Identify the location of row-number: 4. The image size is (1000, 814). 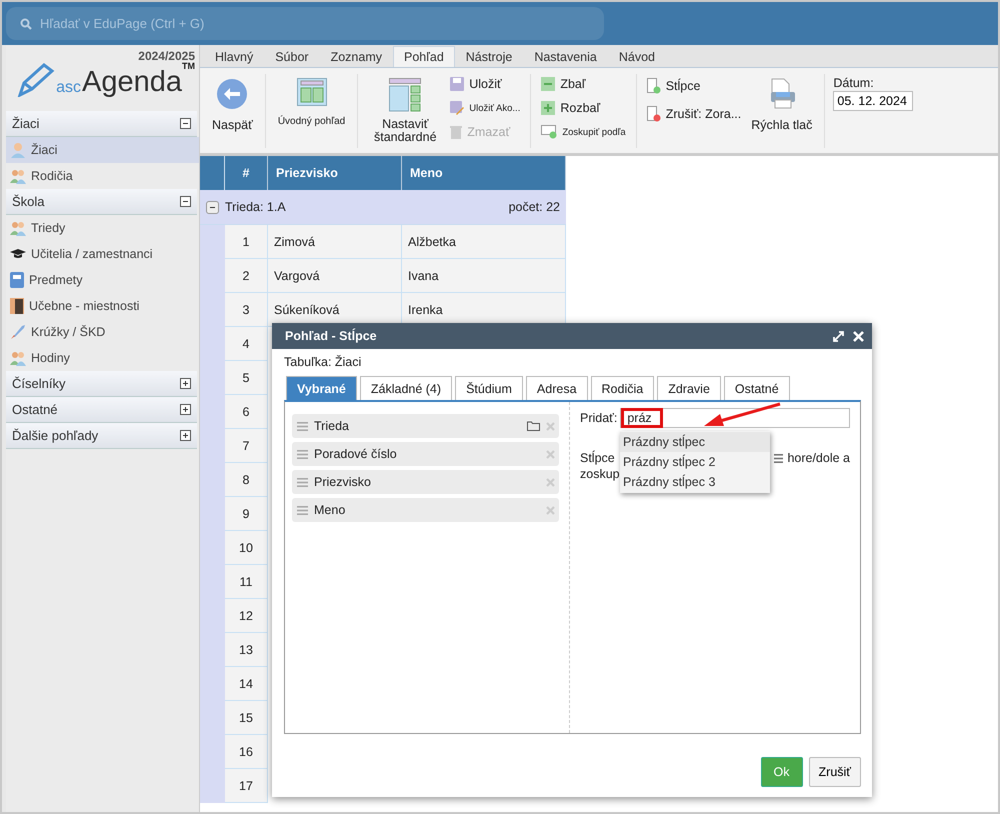
(246, 344).